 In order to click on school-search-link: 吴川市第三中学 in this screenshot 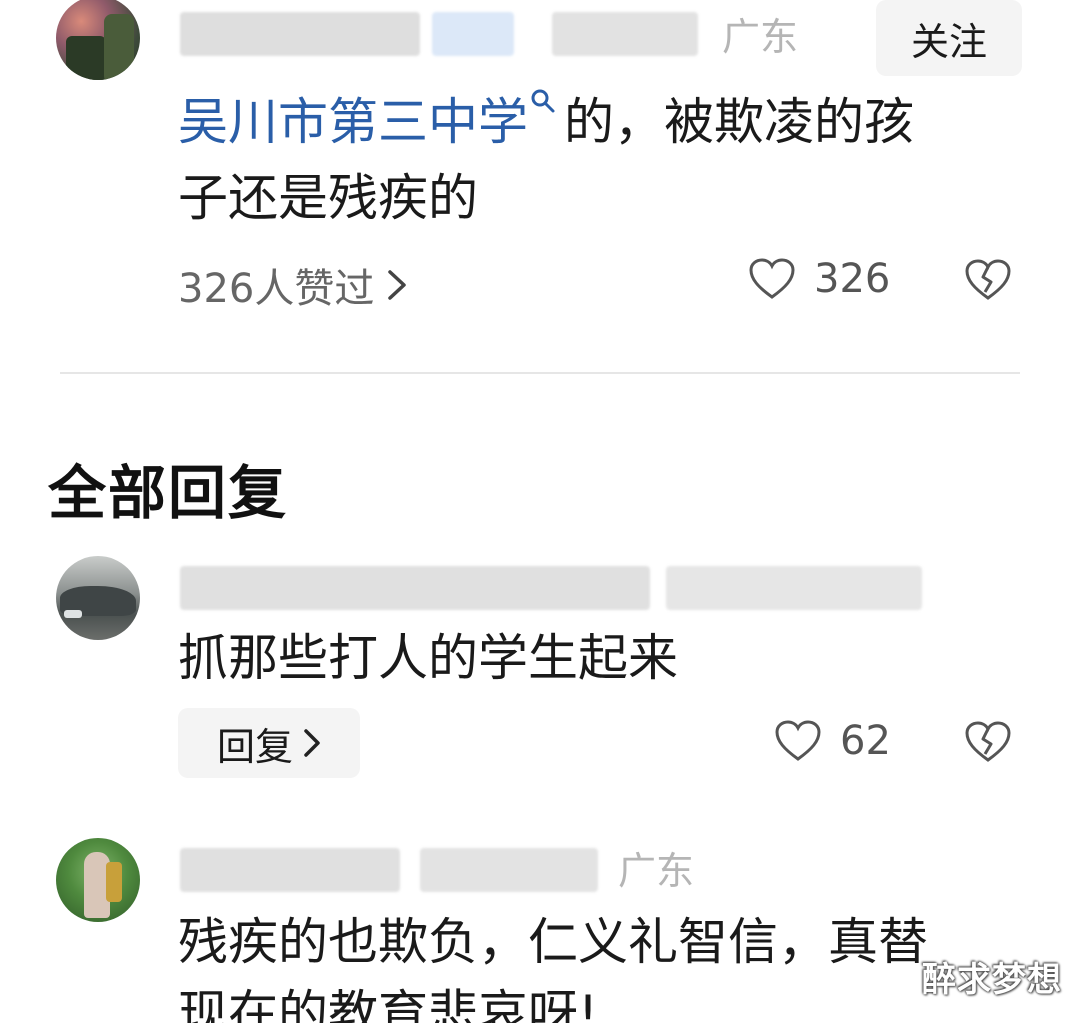, I will do `click(371, 120)`.